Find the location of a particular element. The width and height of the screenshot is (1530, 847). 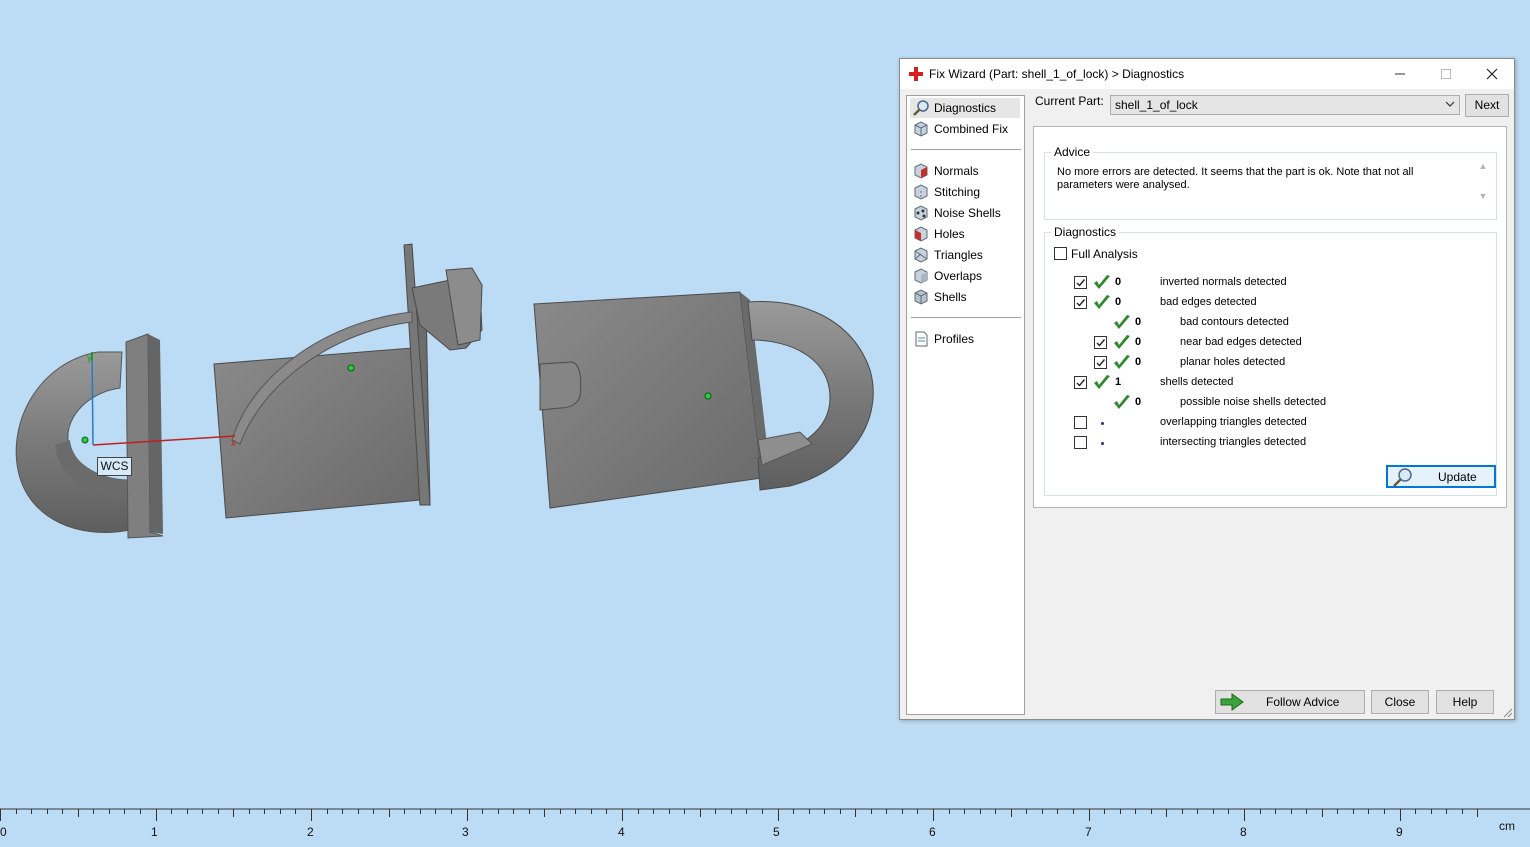

current-part-value: shell_1_of_lock is located at coordinates (1156, 105).